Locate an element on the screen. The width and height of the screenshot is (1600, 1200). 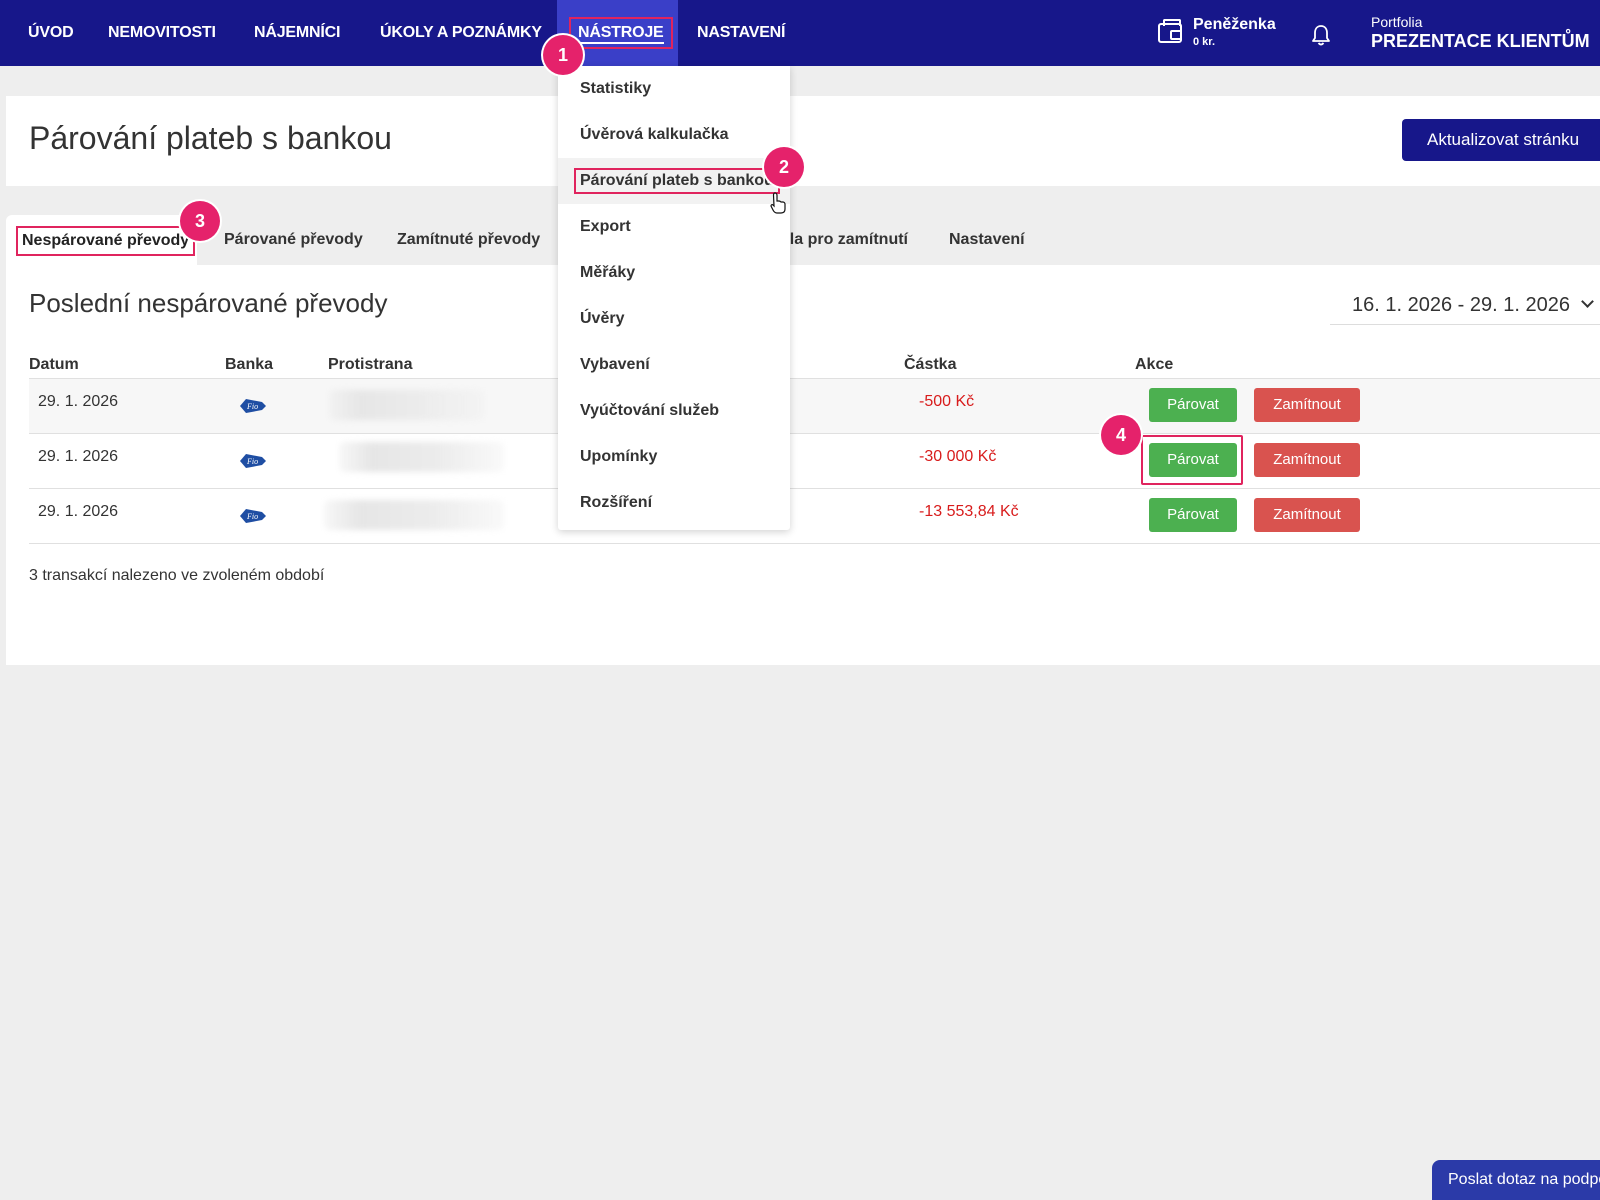
nav-item-najemnici: NÁJEMNÍCI is located at coordinates (297, 33).